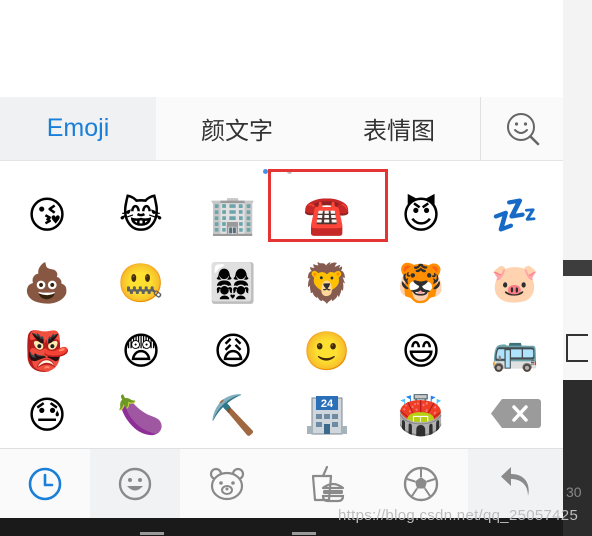  Describe the element at coordinates (399, 128) in the screenshot. I see `tab-sticker: 表情图` at that location.